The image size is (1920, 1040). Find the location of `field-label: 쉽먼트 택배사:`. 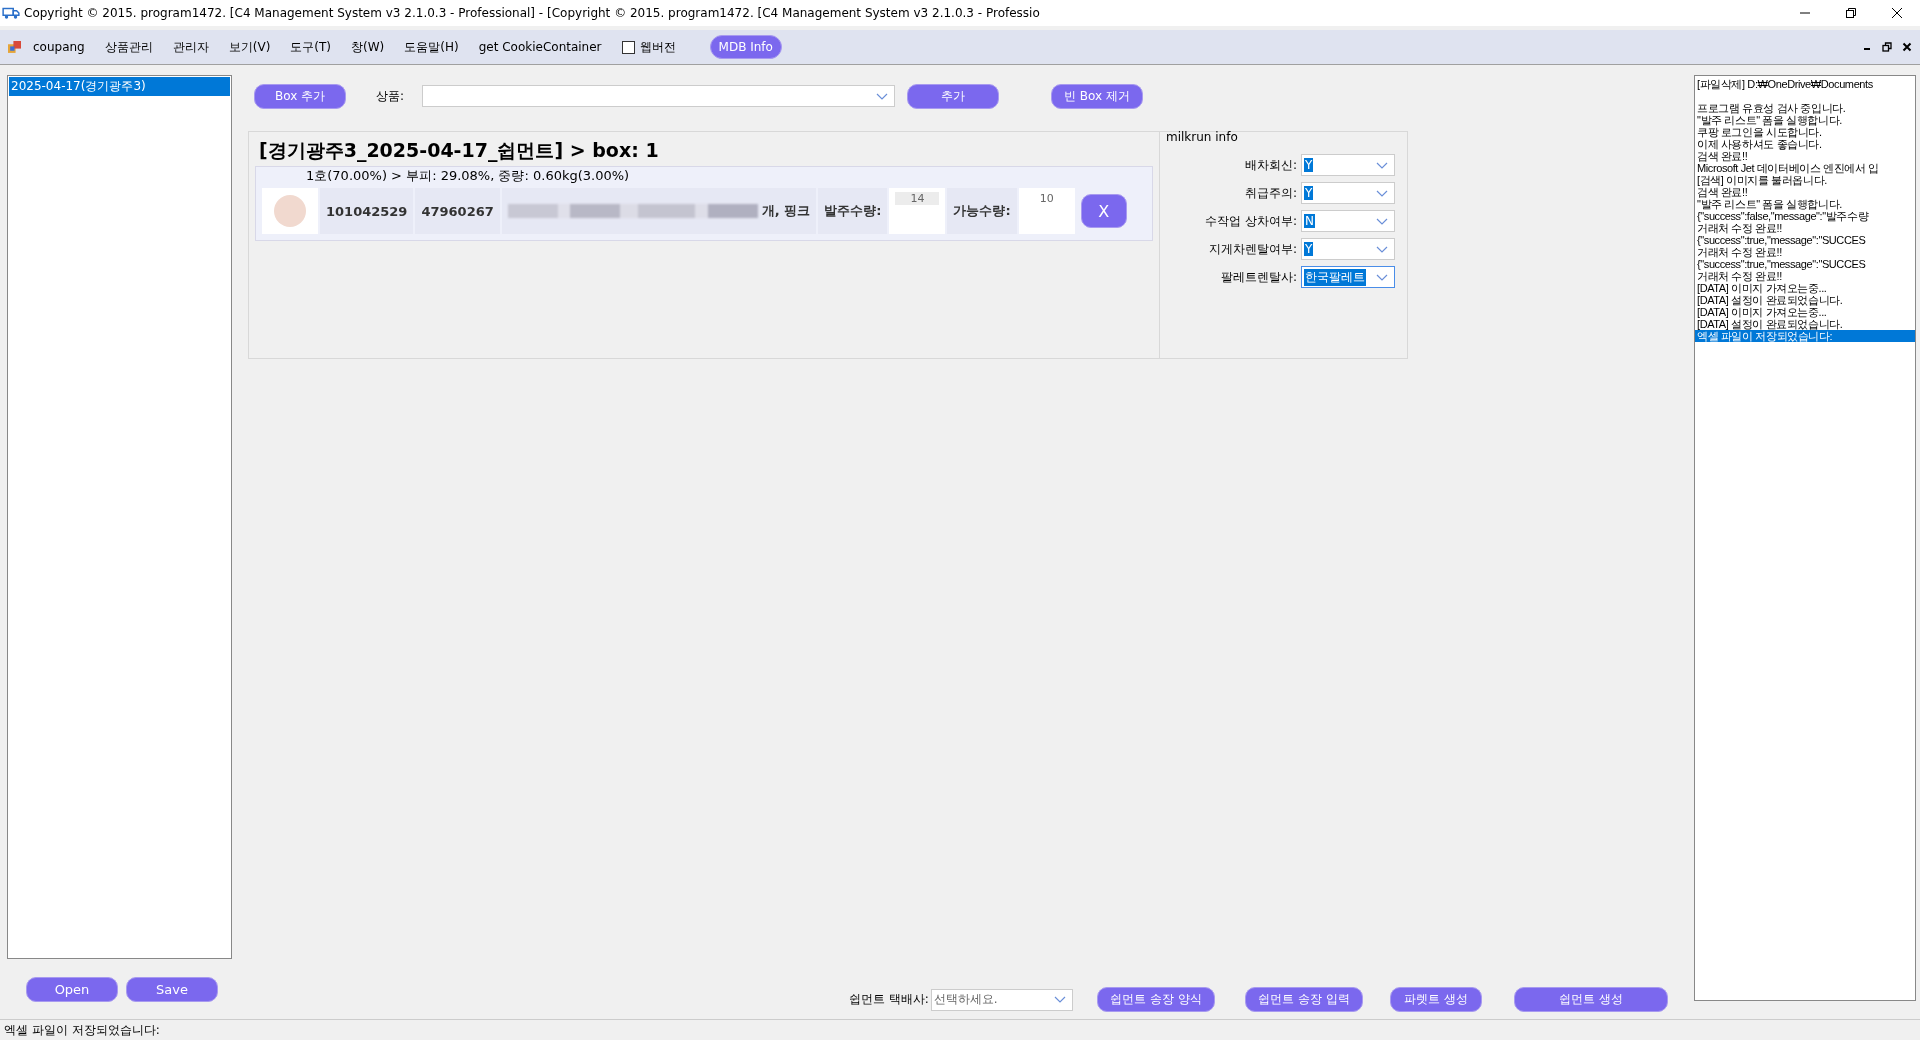

field-label: 쉽먼트 택배사: is located at coordinates (889, 999).